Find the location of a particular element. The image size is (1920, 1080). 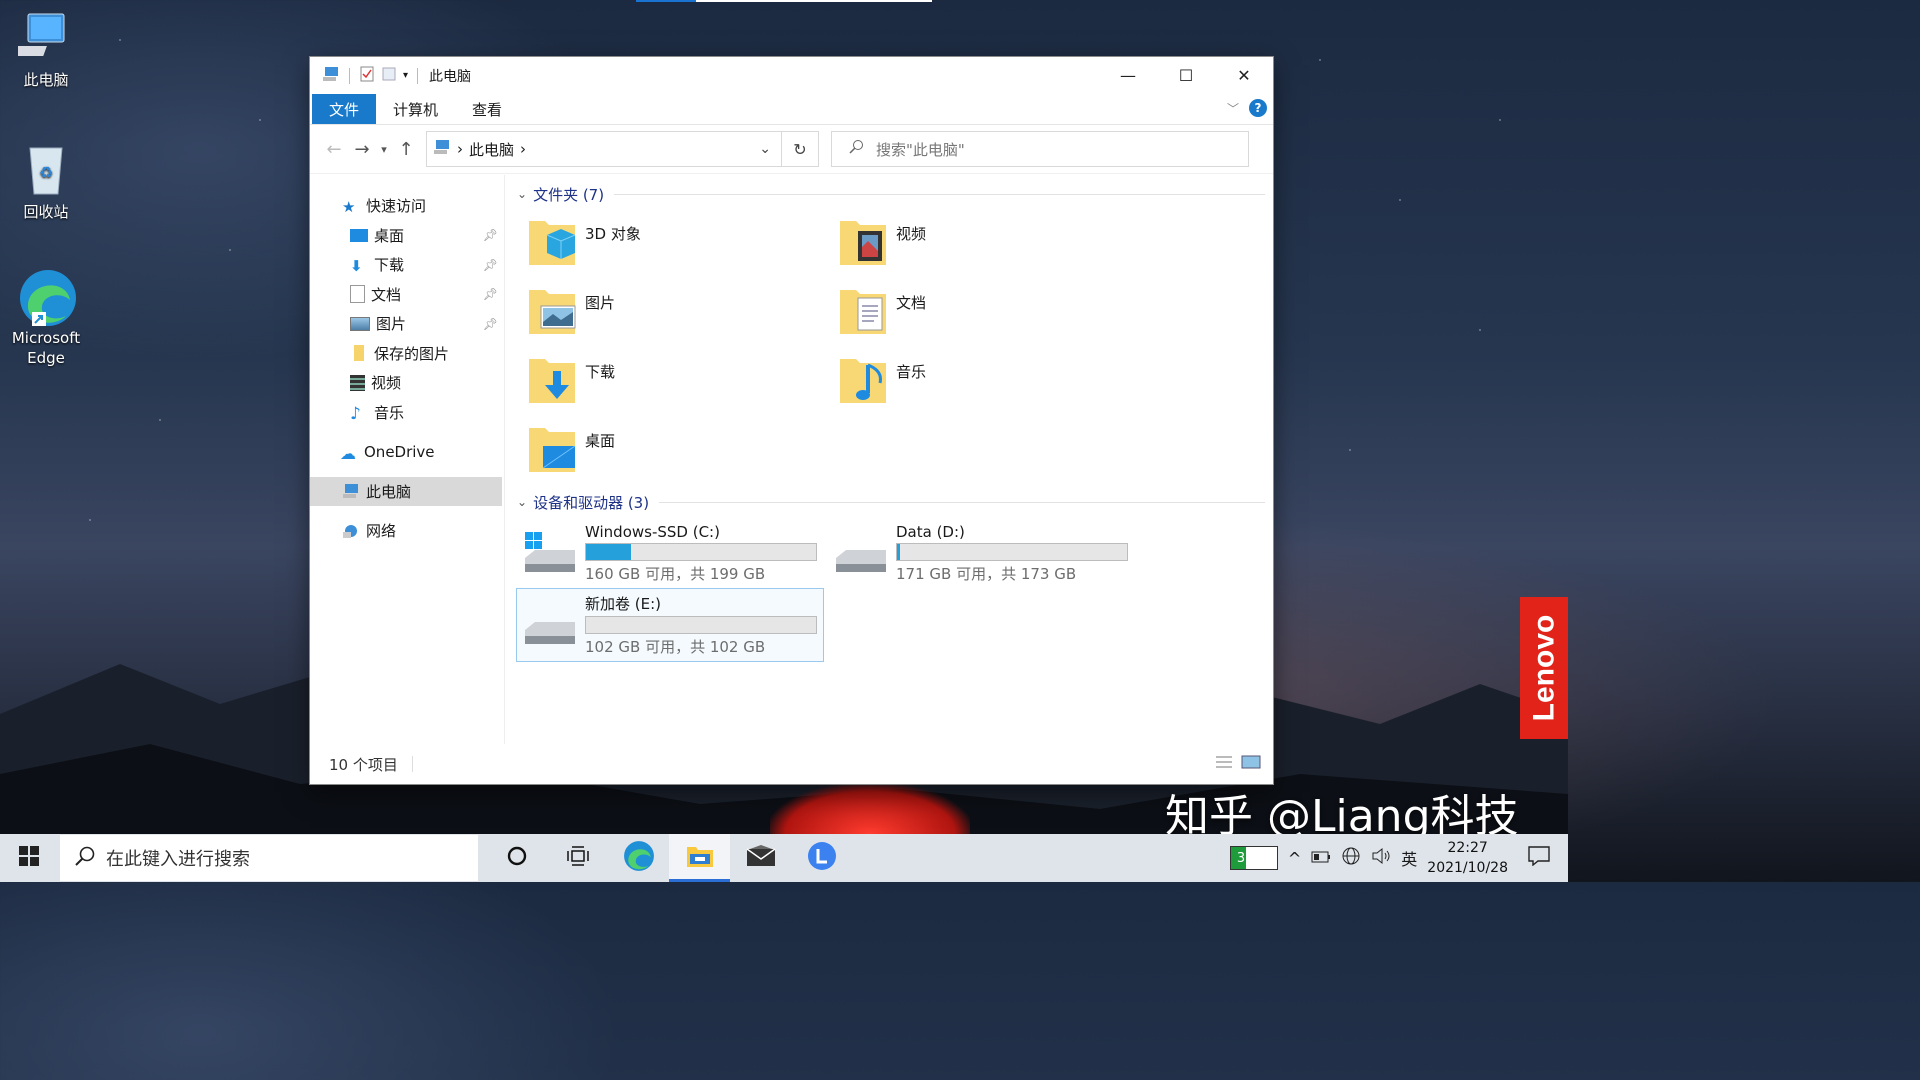

lenovo-brand-tab: Lenovo is located at coordinates (1544, 668).